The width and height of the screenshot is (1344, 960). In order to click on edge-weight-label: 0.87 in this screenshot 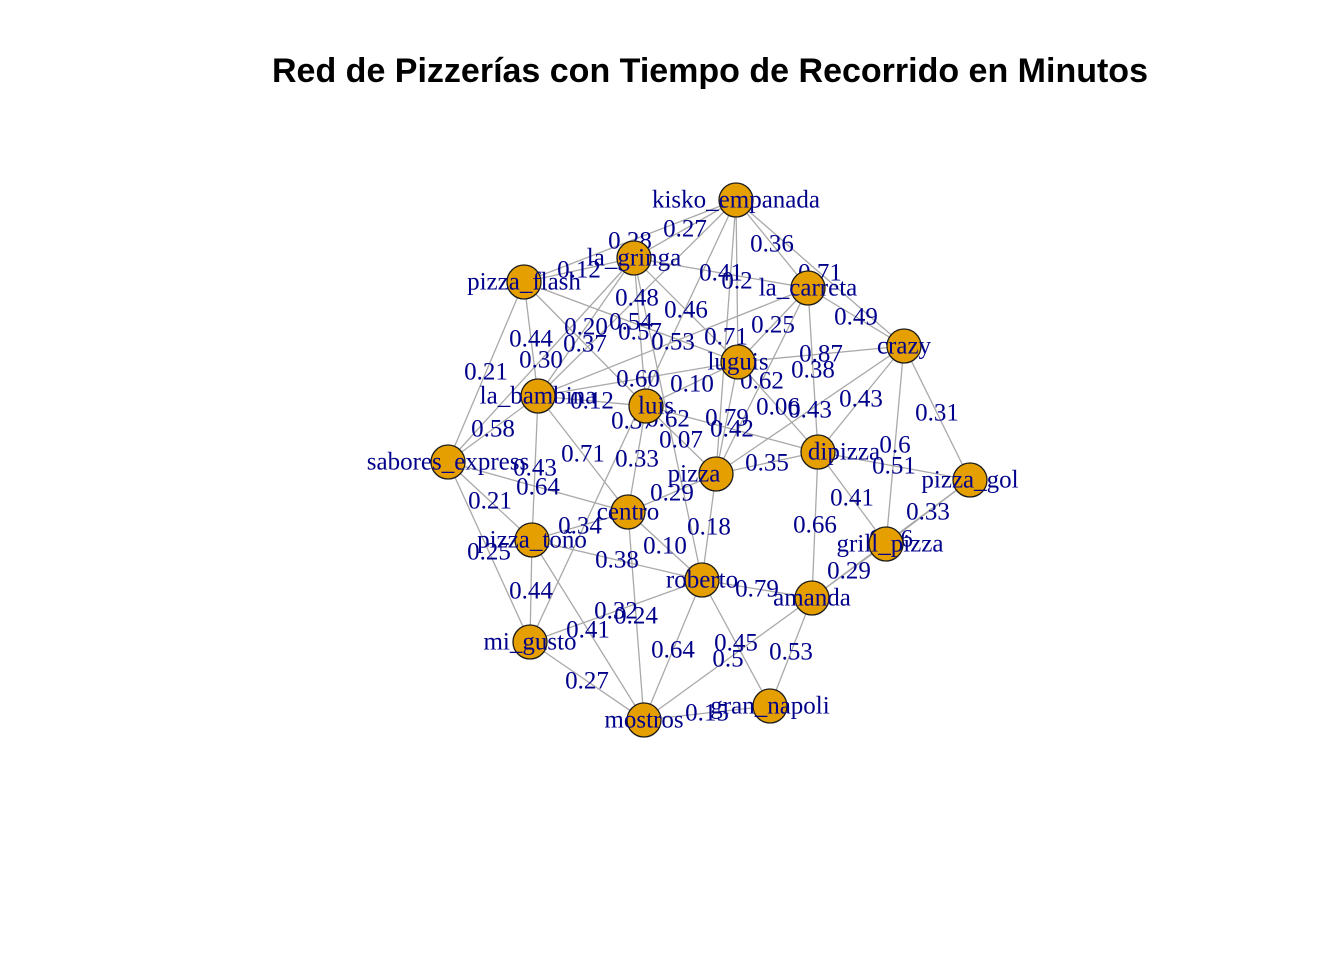, I will do `click(821, 354)`.